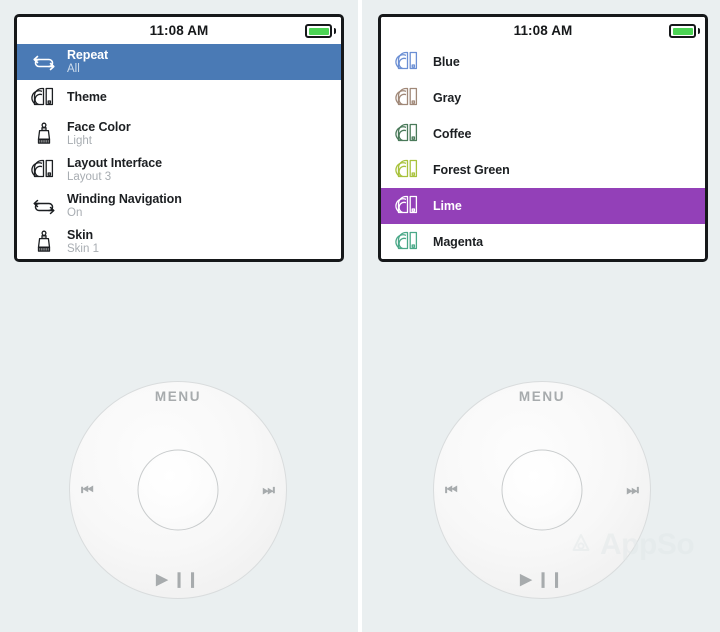 This screenshot has height=632, width=720. What do you see at coordinates (179, 241) in the screenshot?
I see `settings-row-skin: Skin Skin 1` at bounding box center [179, 241].